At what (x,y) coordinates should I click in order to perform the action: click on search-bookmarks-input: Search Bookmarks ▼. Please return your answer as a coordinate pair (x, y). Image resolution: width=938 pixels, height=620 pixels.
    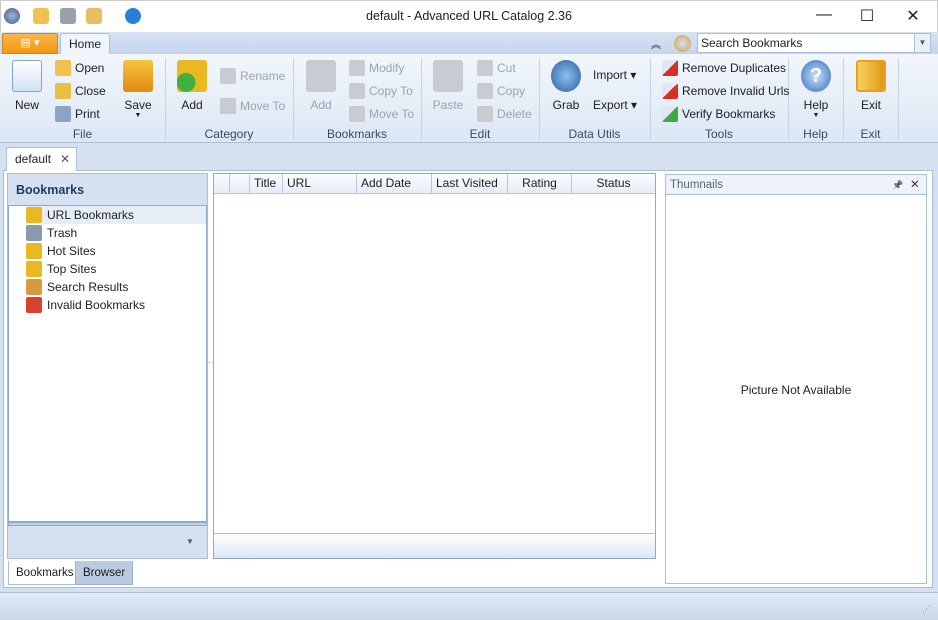
    Looking at the image, I should click on (814, 43).